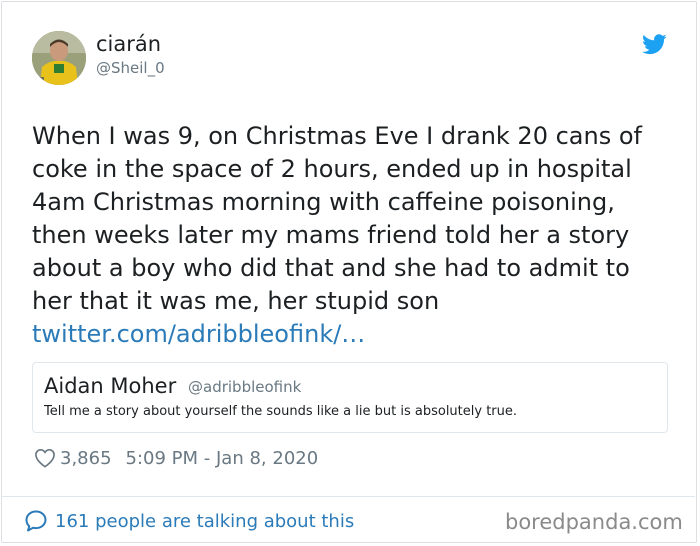  What do you see at coordinates (110, 386) in the screenshot?
I see `quoted-tweet-display-name: Aidan Moher` at bounding box center [110, 386].